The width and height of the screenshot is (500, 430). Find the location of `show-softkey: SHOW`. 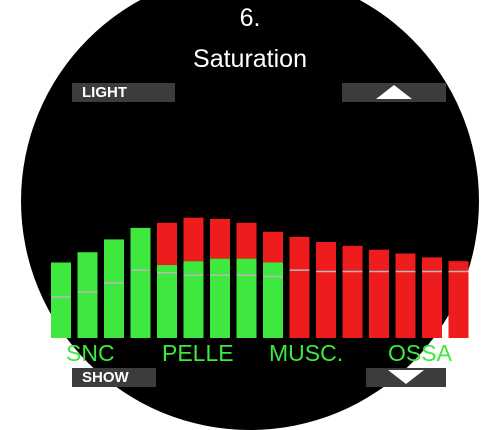

show-softkey: SHOW is located at coordinates (114, 377).